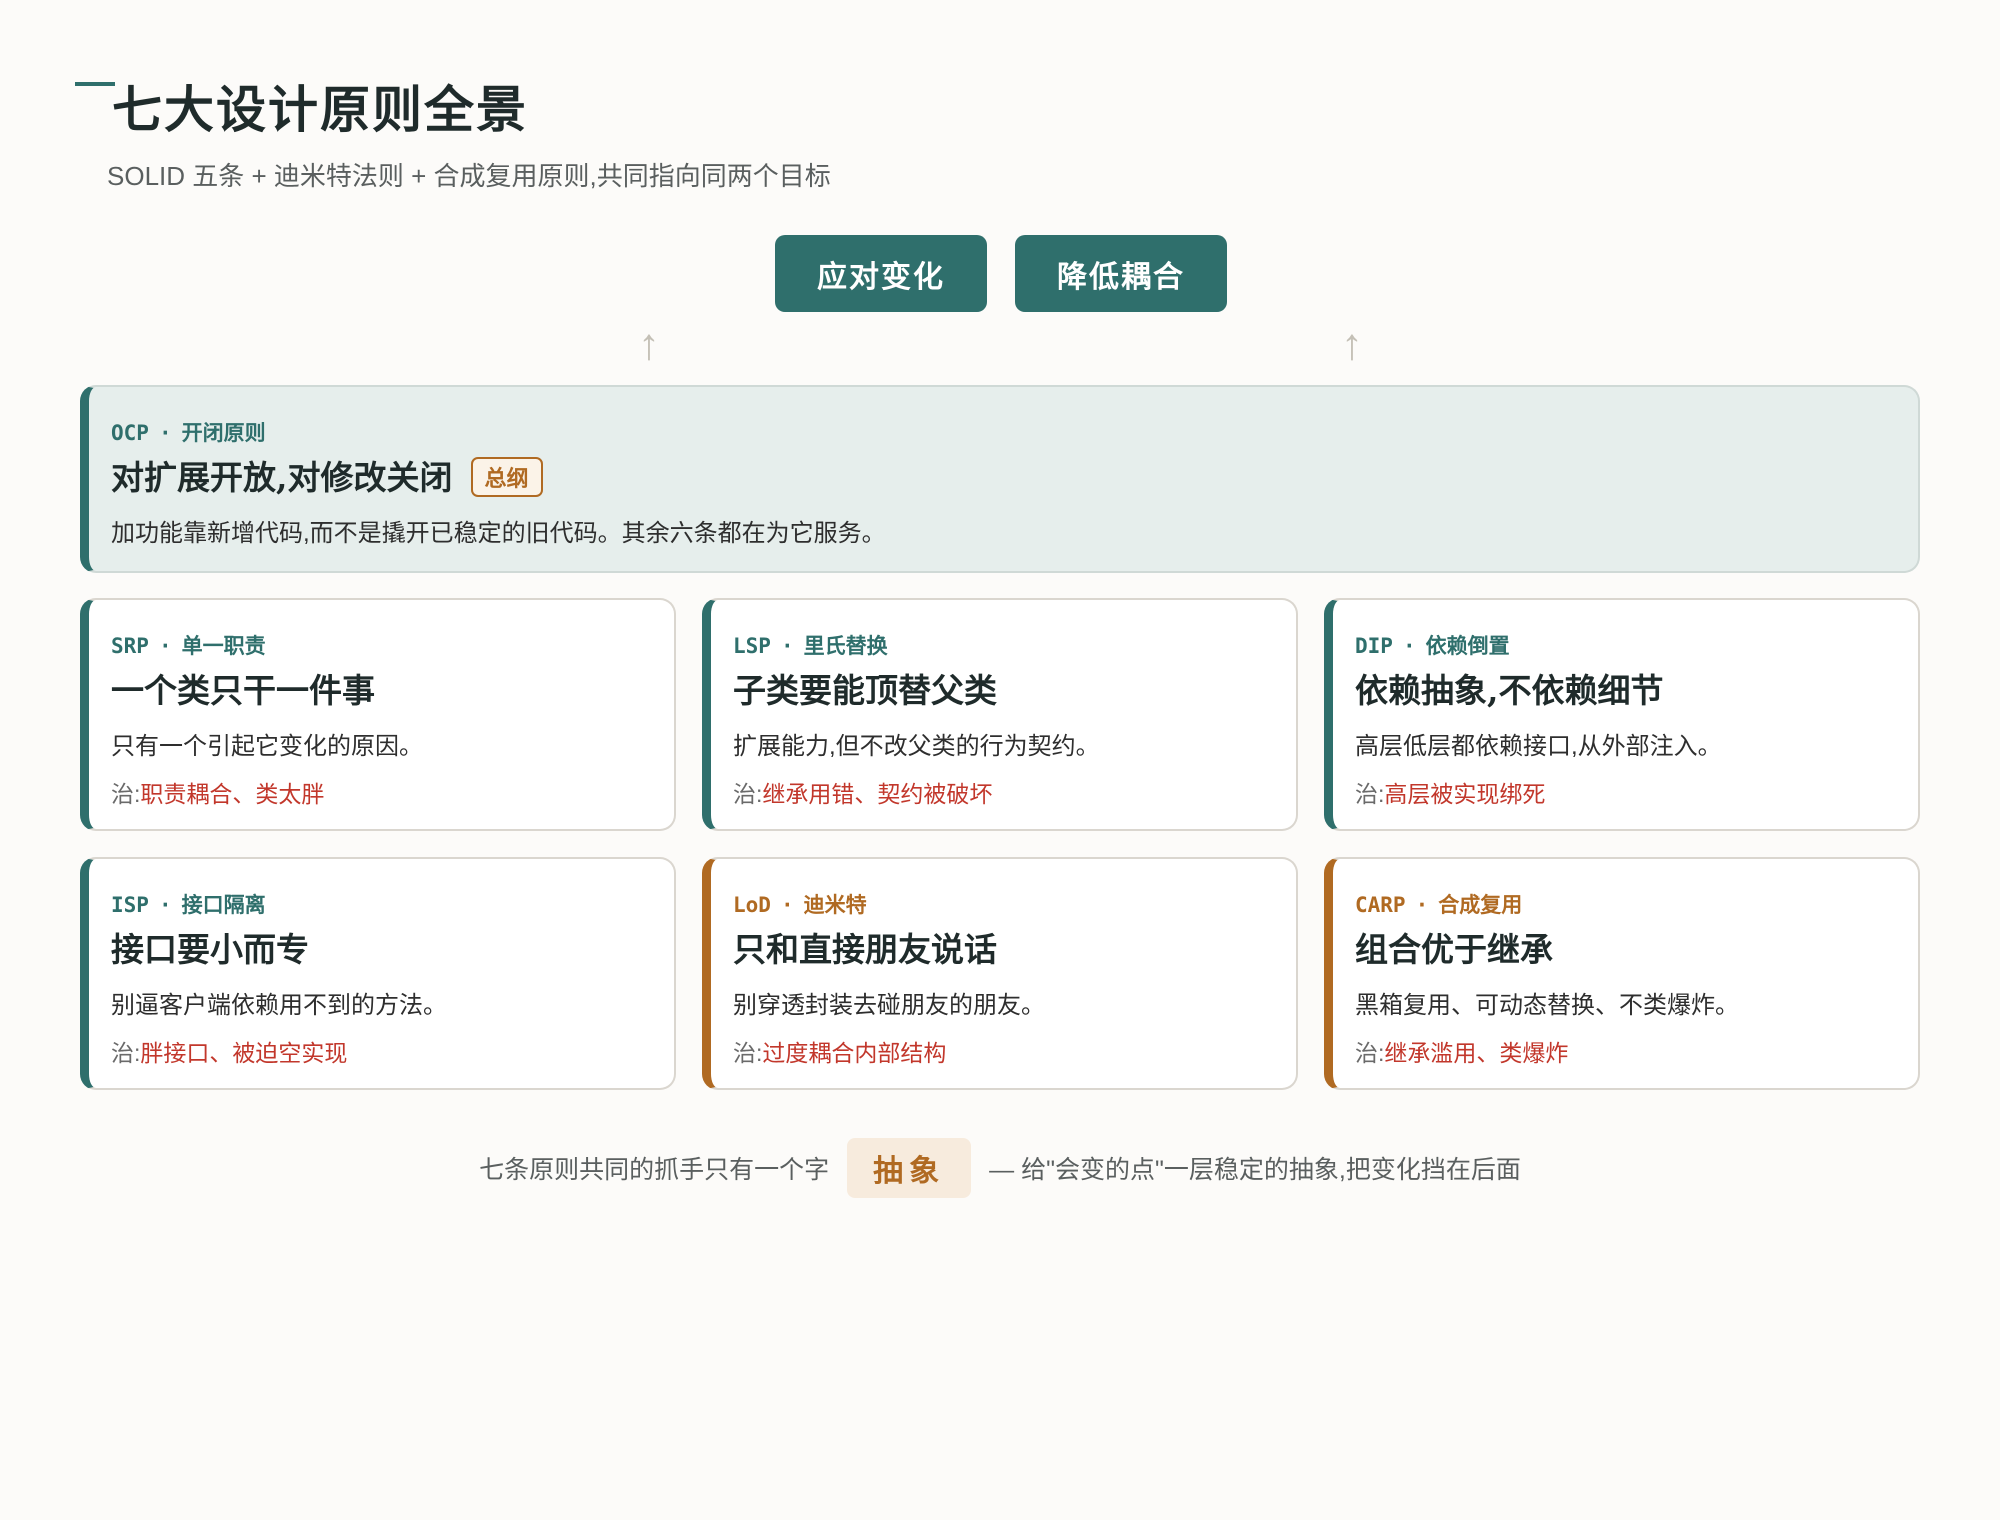  I want to click on principle-tag: LSP · 里氏替换, so click(810, 646).